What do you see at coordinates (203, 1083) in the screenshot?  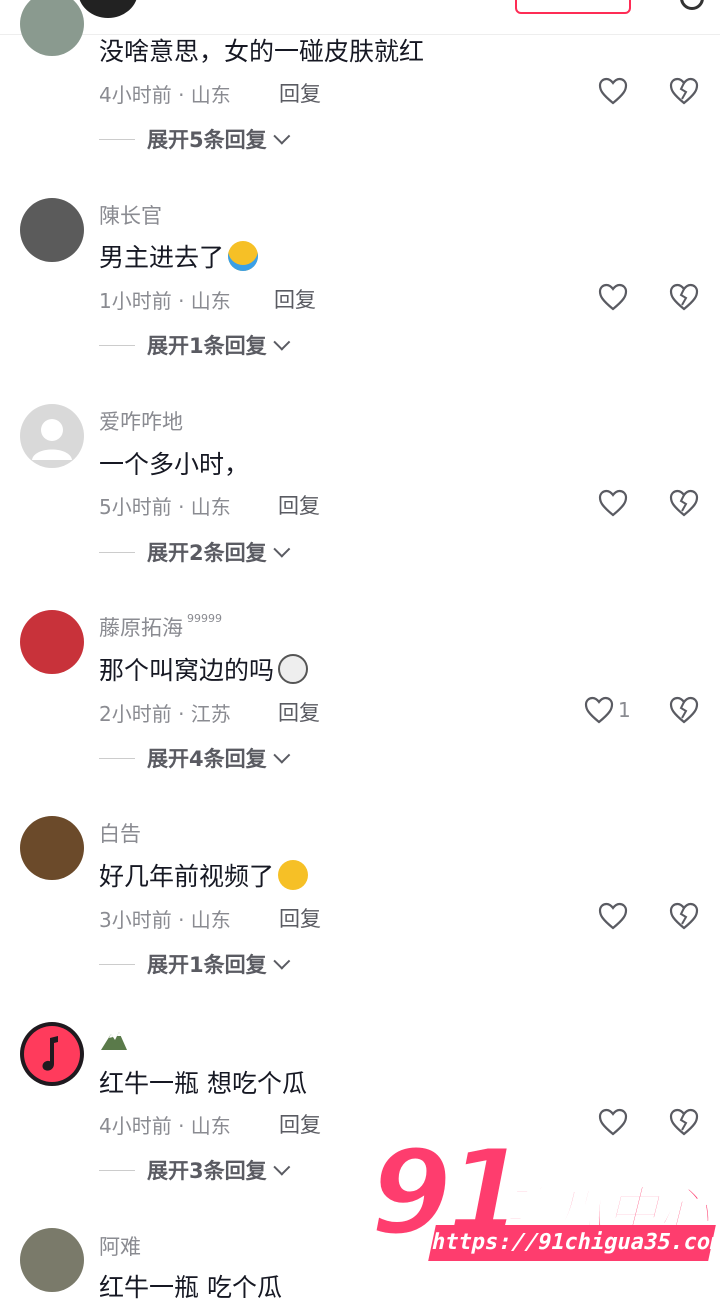 I see `comment-text: 红牛一瓶 想吃个瓜` at bounding box center [203, 1083].